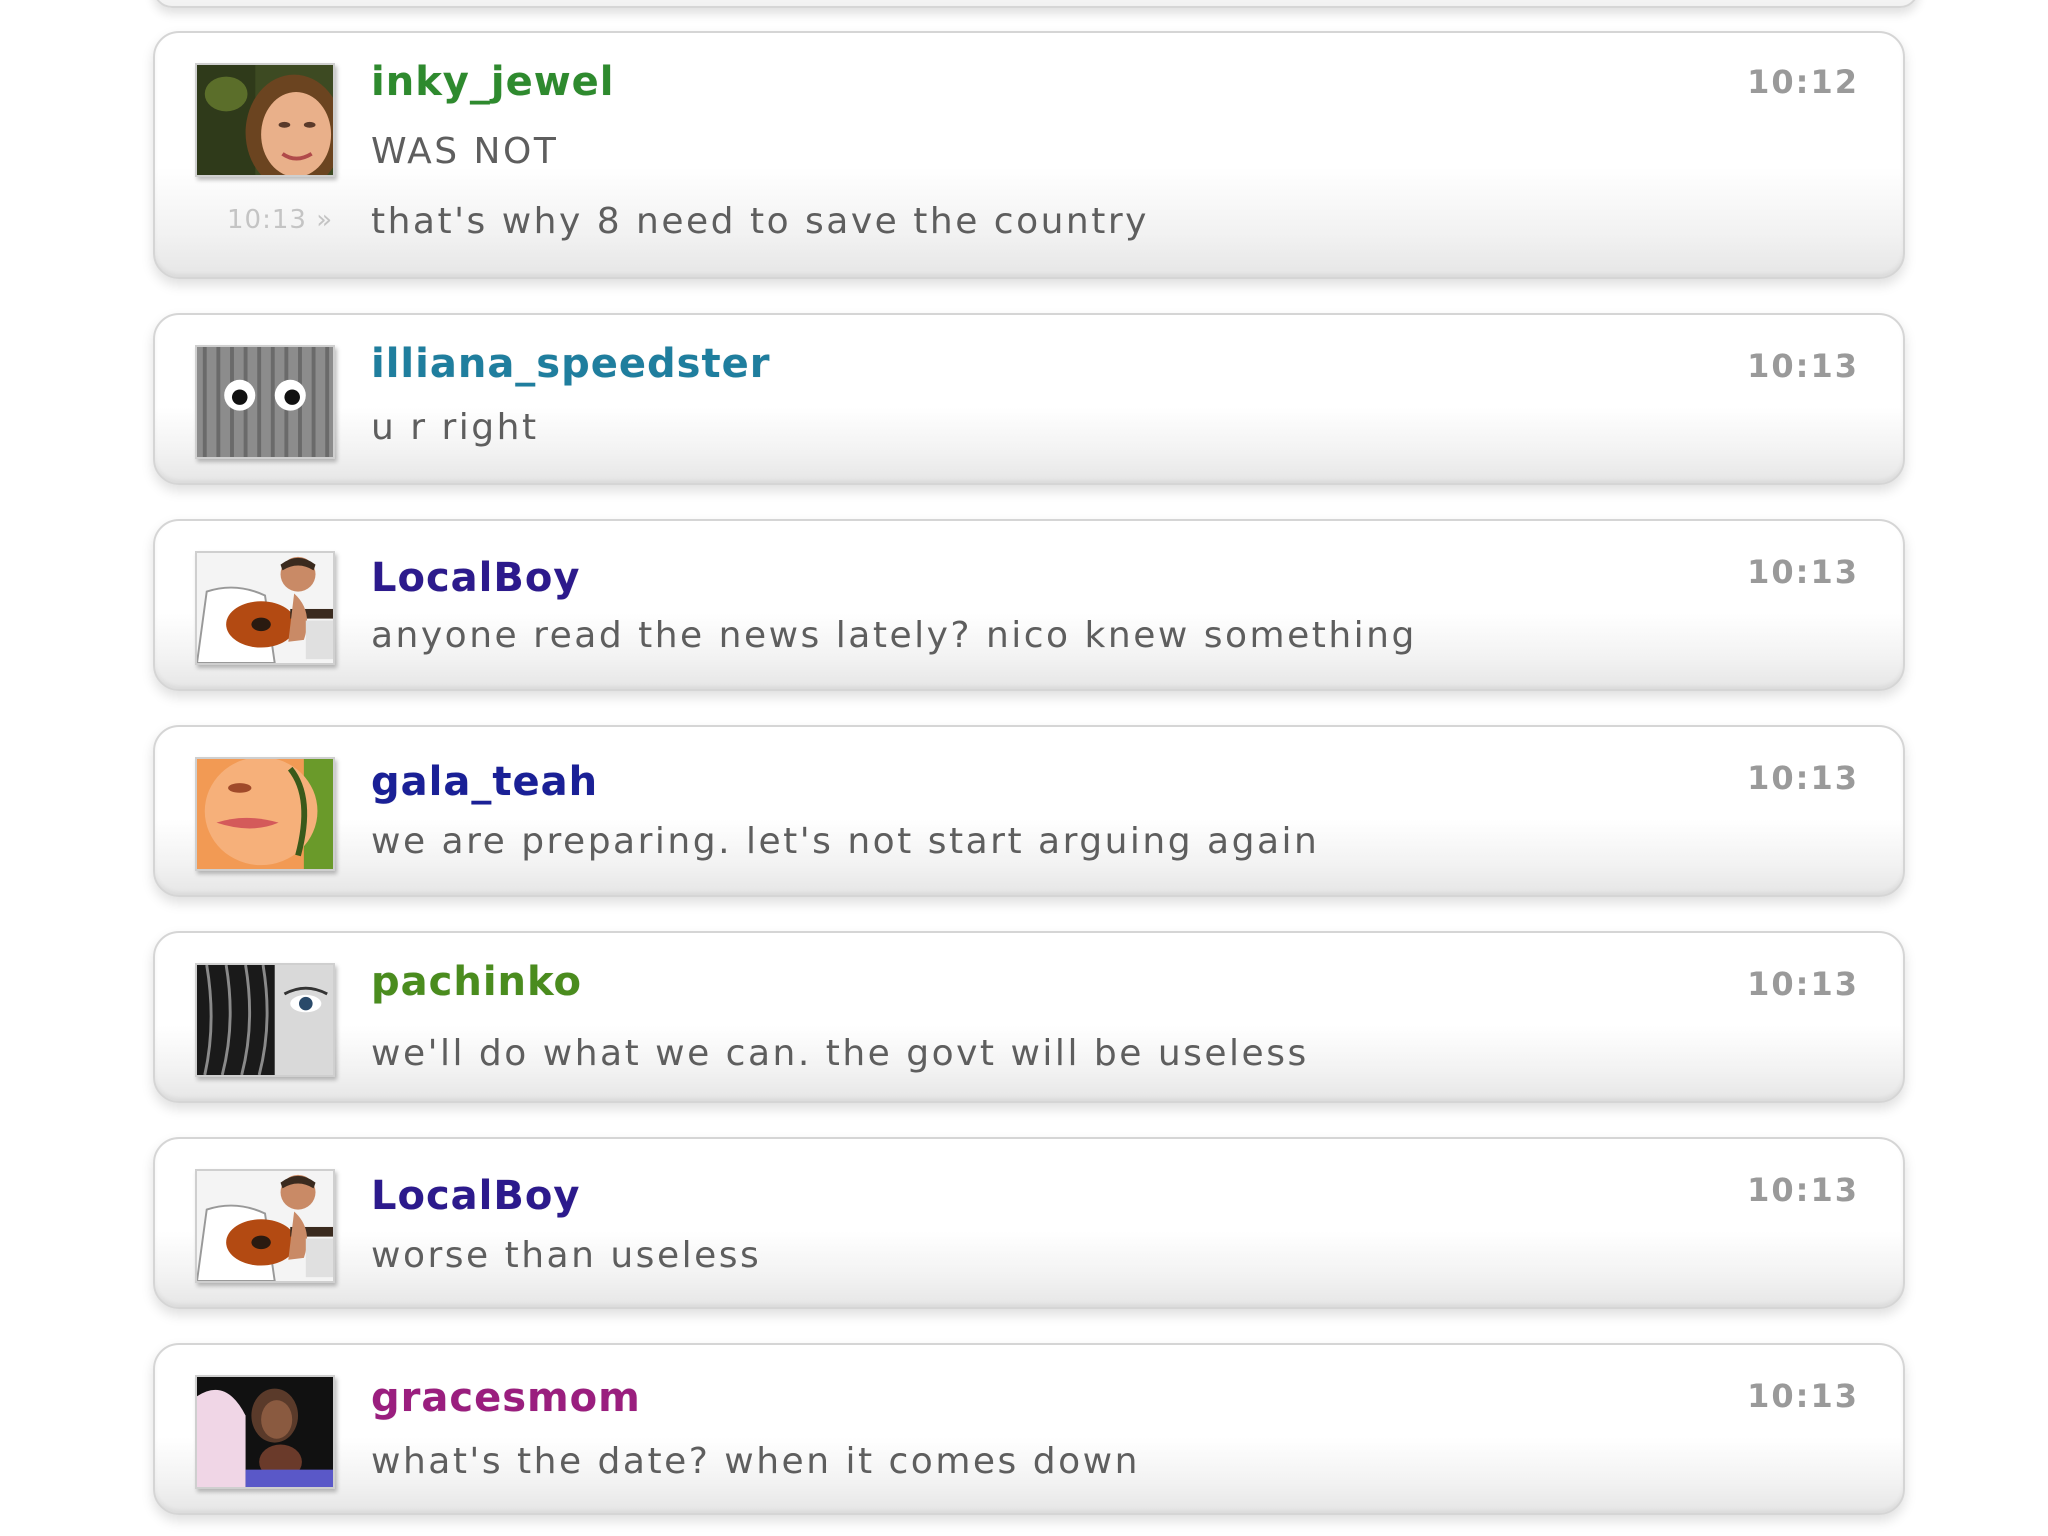 The image size is (2048, 1536). I want to click on timestamp: 10:12, so click(1803, 82).